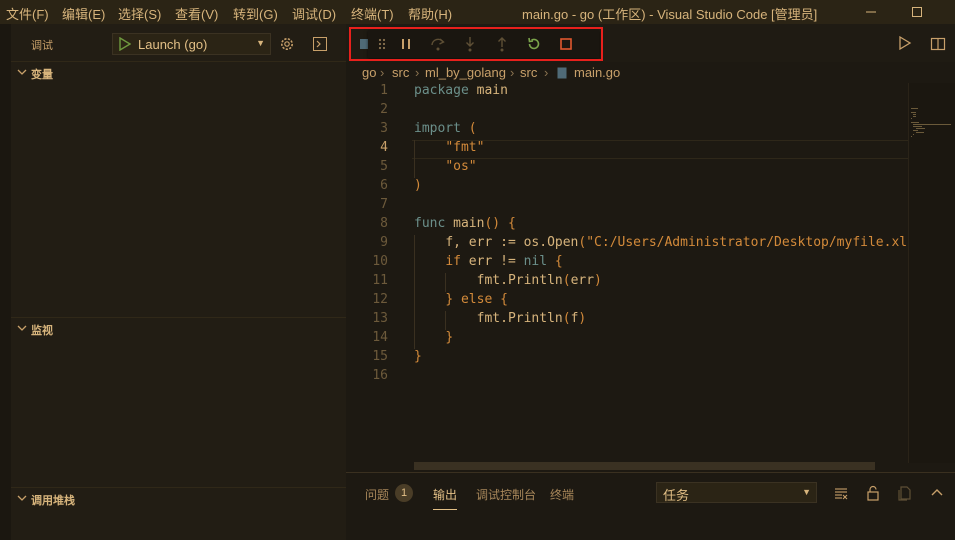 The image size is (955, 540). What do you see at coordinates (377, 494) in the screenshot?
I see `tab-problems: 问题` at bounding box center [377, 494].